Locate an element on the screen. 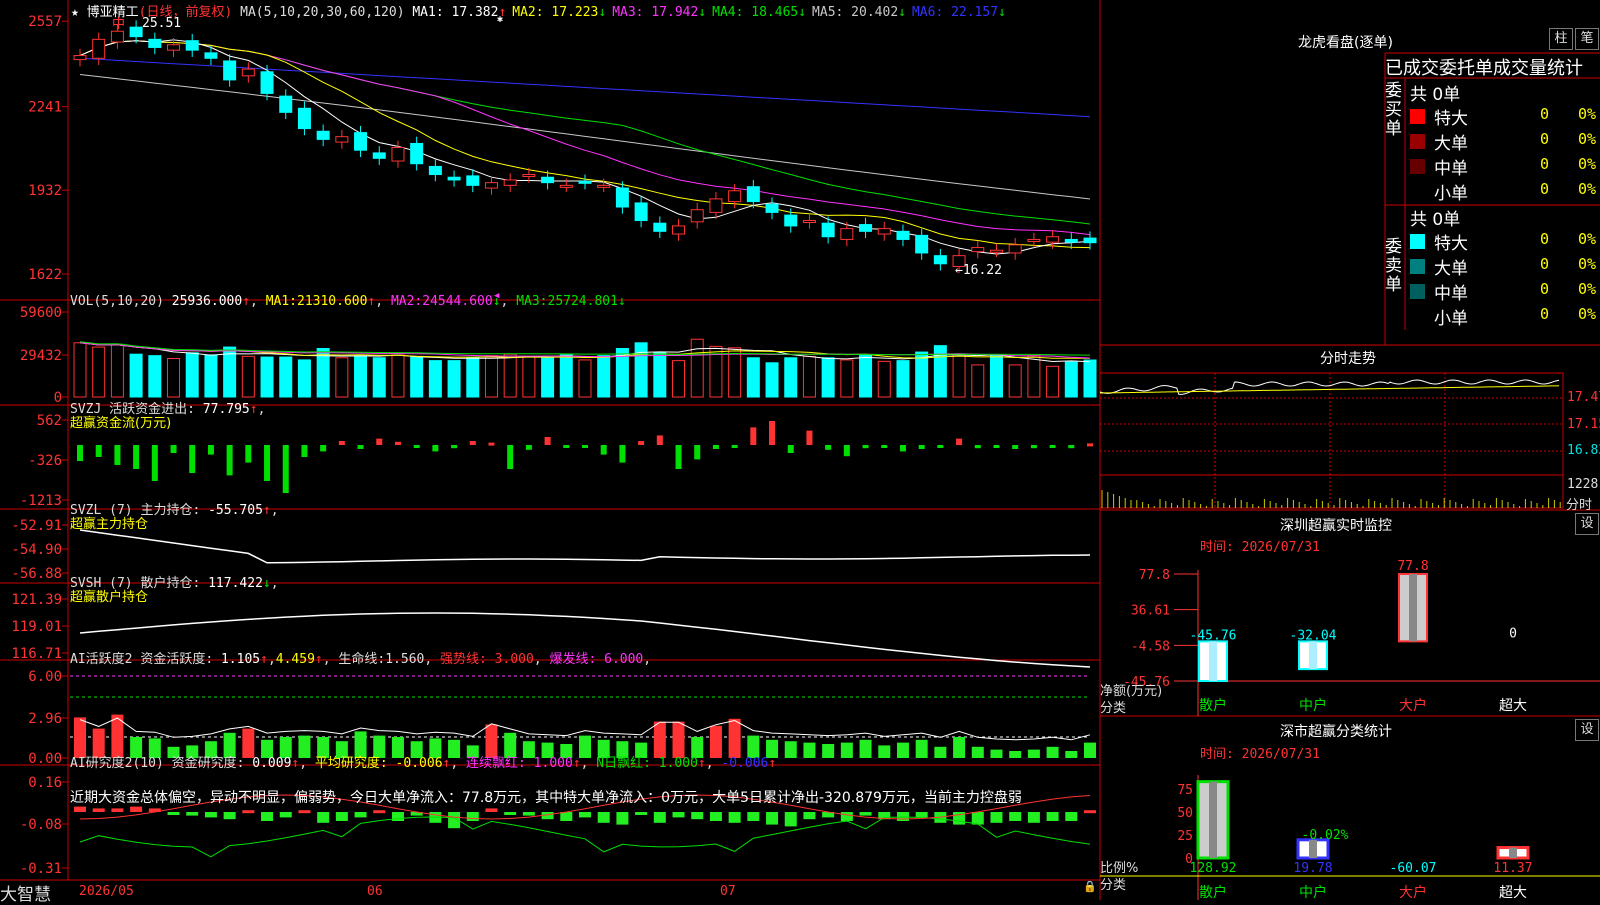  tick-mode-button: 笔 is located at coordinates (1587, 39).